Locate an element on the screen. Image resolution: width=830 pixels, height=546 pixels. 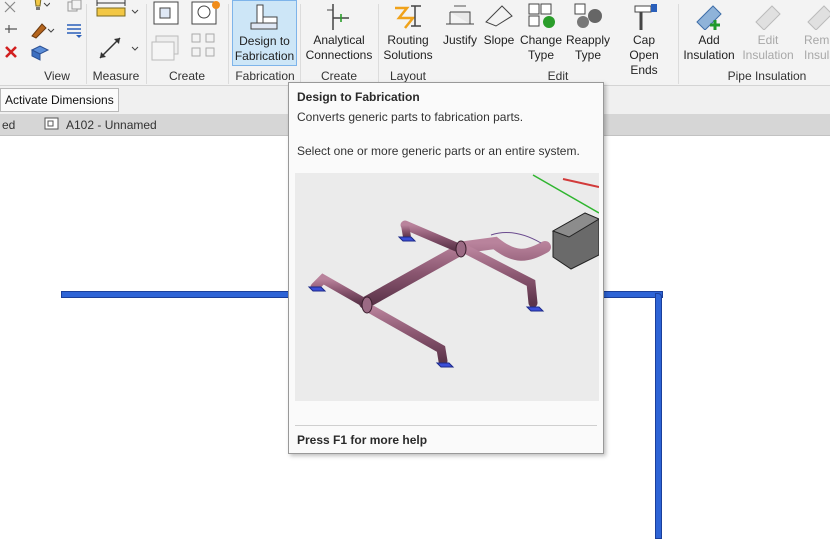
analytical-connections-label-2: Connections is located at coordinates (339, 55).